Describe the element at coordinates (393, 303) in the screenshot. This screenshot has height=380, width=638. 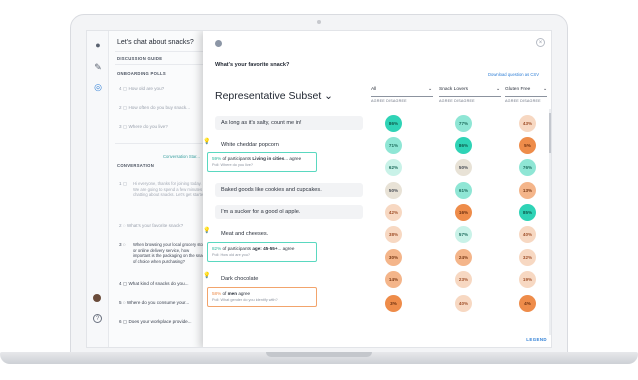
I see `result-circle: 3%` at that location.